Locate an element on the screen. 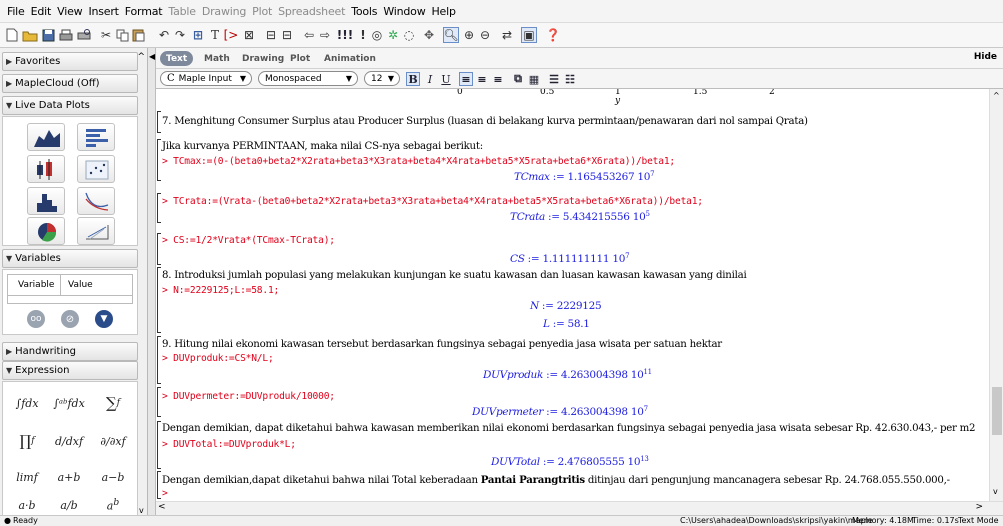  menu-tools: Tools is located at coordinates (364, 11).